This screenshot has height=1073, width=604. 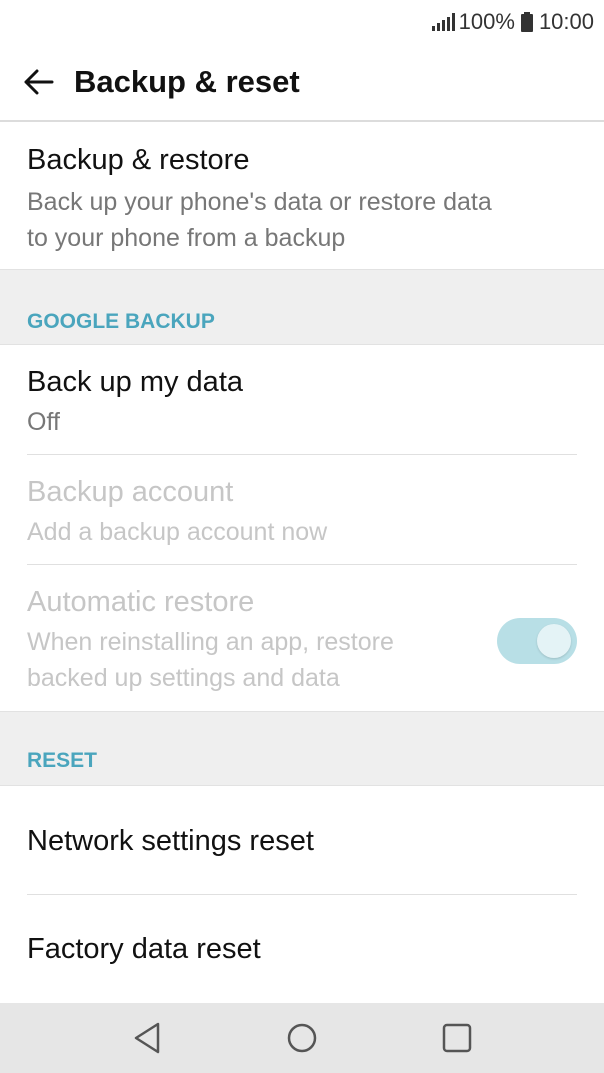 What do you see at coordinates (302, 22) in the screenshot?
I see `status-bar: 100% 10:00` at bounding box center [302, 22].